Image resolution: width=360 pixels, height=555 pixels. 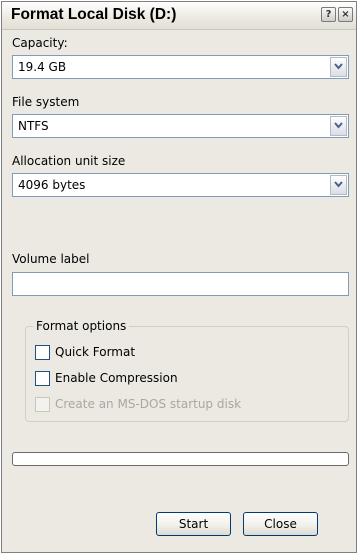 I want to click on allocation-unit-dropdown: 4096 bytes, so click(x=180, y=185).